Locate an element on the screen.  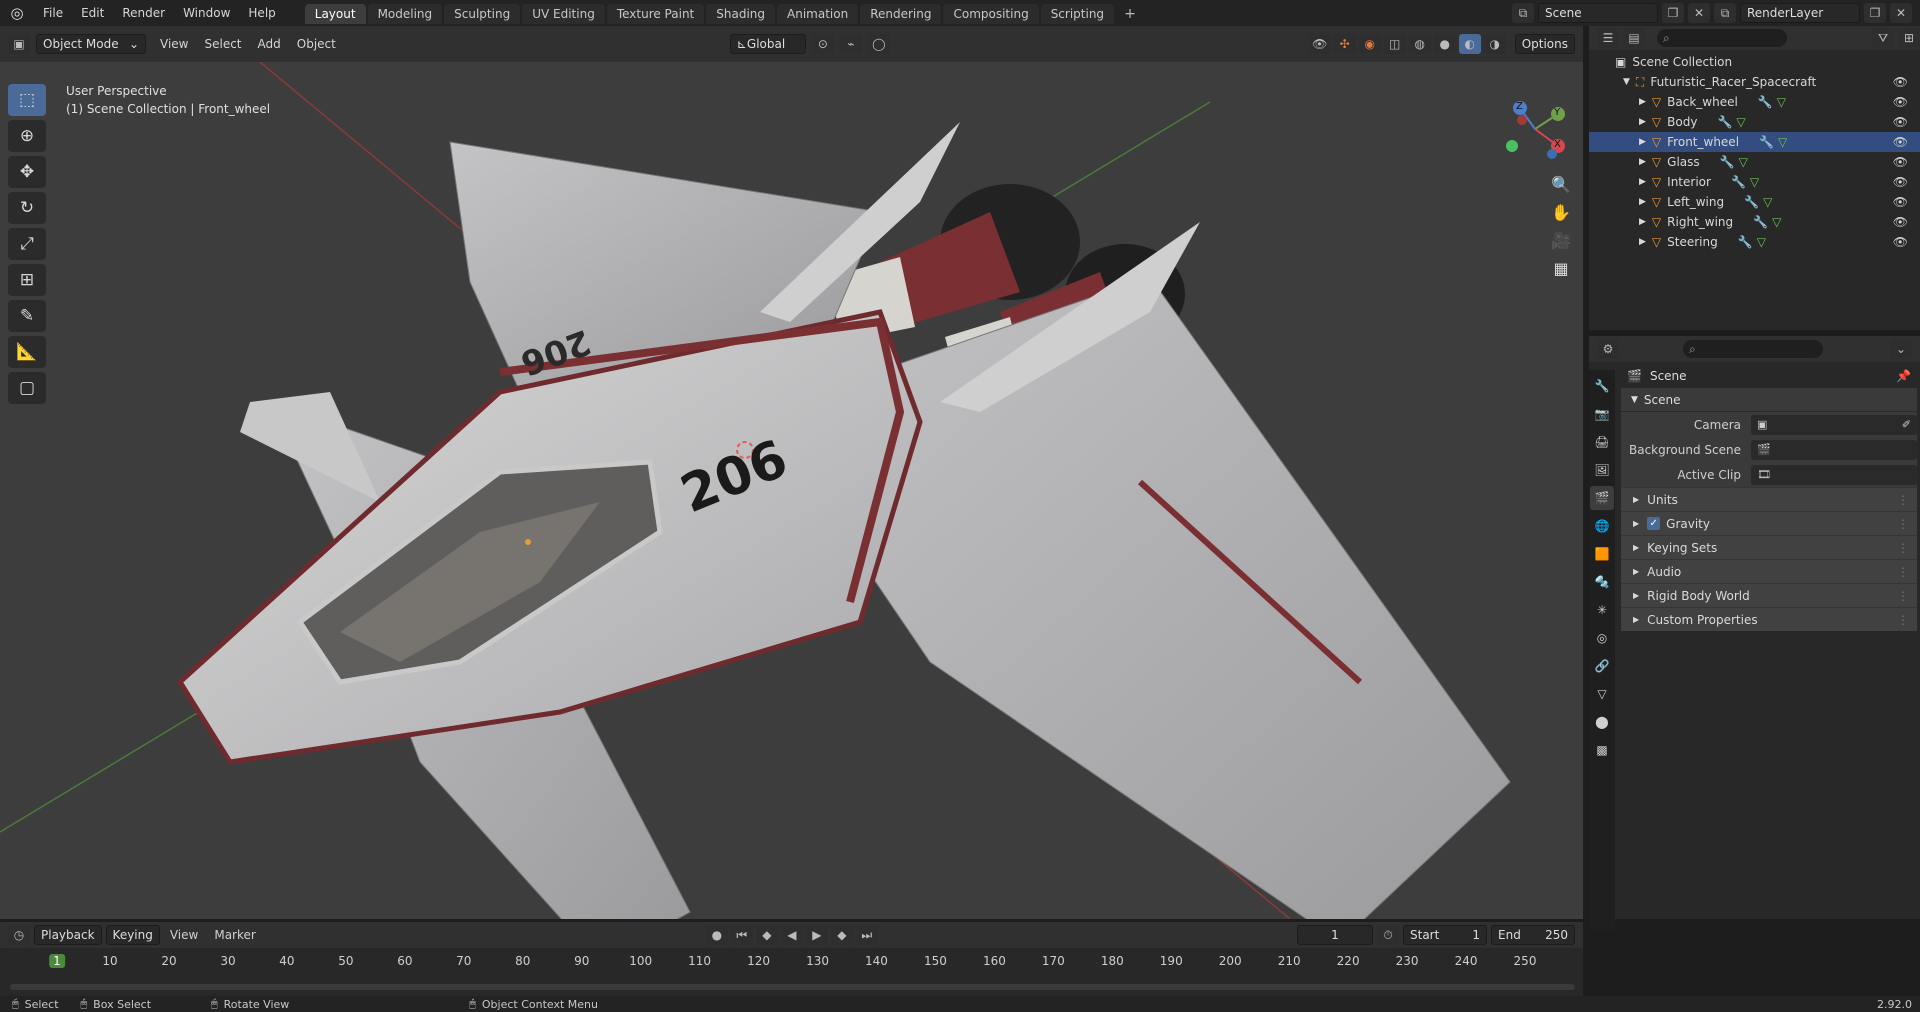
menu-edit: Edit is located at coordinates (92, 13).